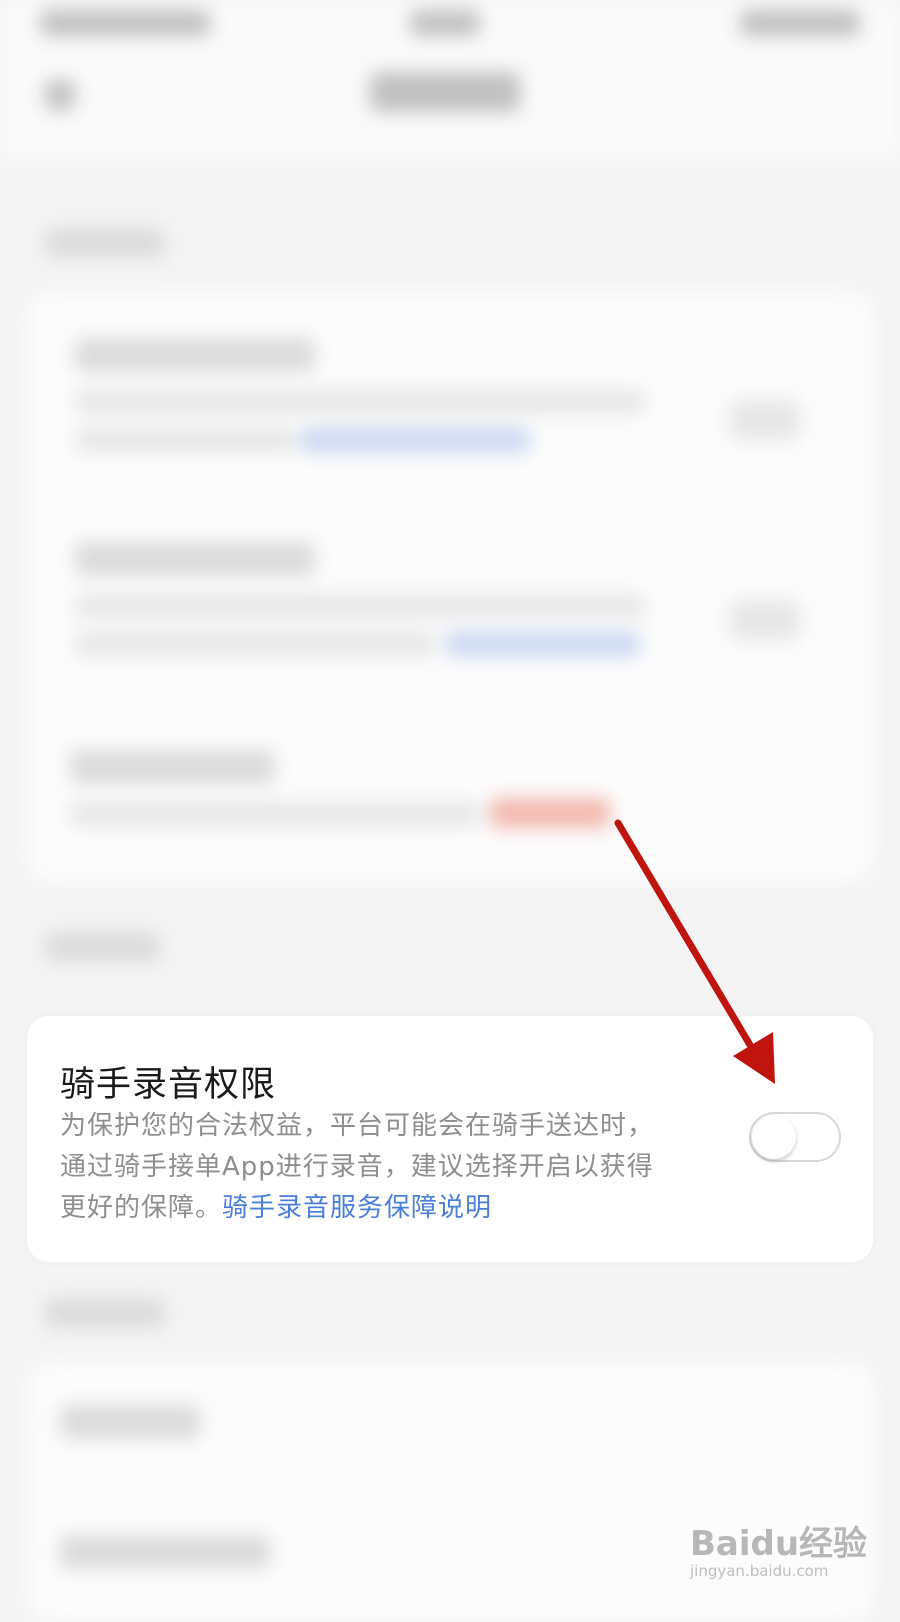 This screenshot has width=900, height=1622. I want to click on blurred-status-right, so click(800, 23).